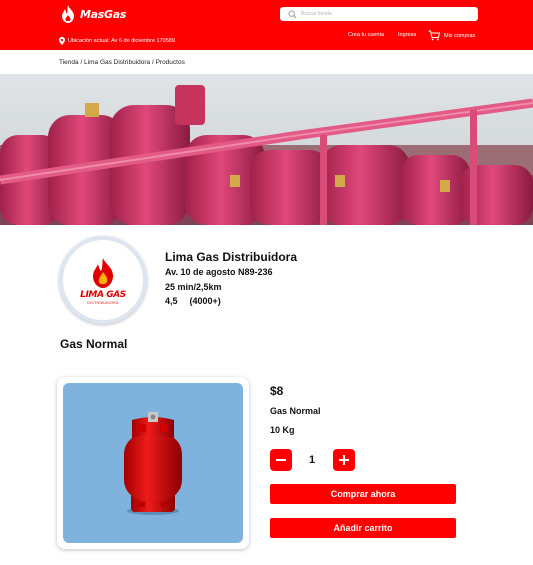 The image size is (533, 565). Describe the element at coordinates (68, 14) in the screenshot. I see `flame-logo-icon` at that location.